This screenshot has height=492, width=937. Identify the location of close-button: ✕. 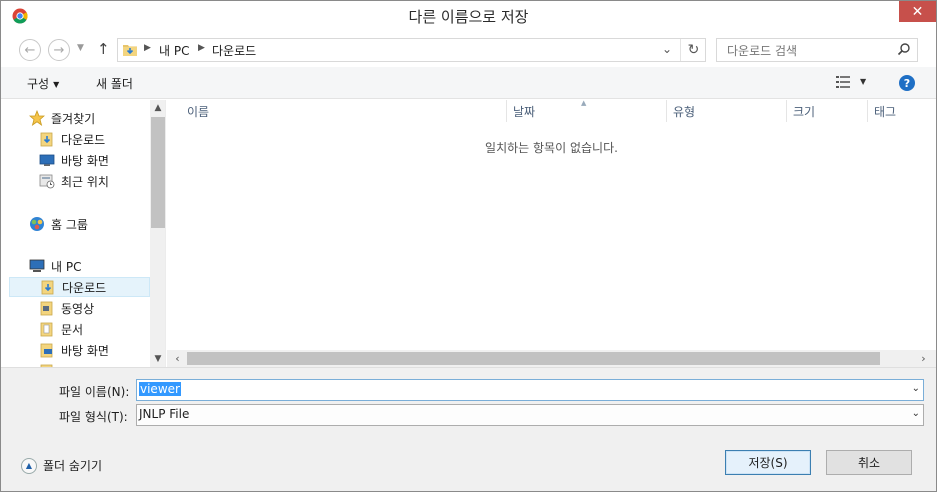
(917, 11).